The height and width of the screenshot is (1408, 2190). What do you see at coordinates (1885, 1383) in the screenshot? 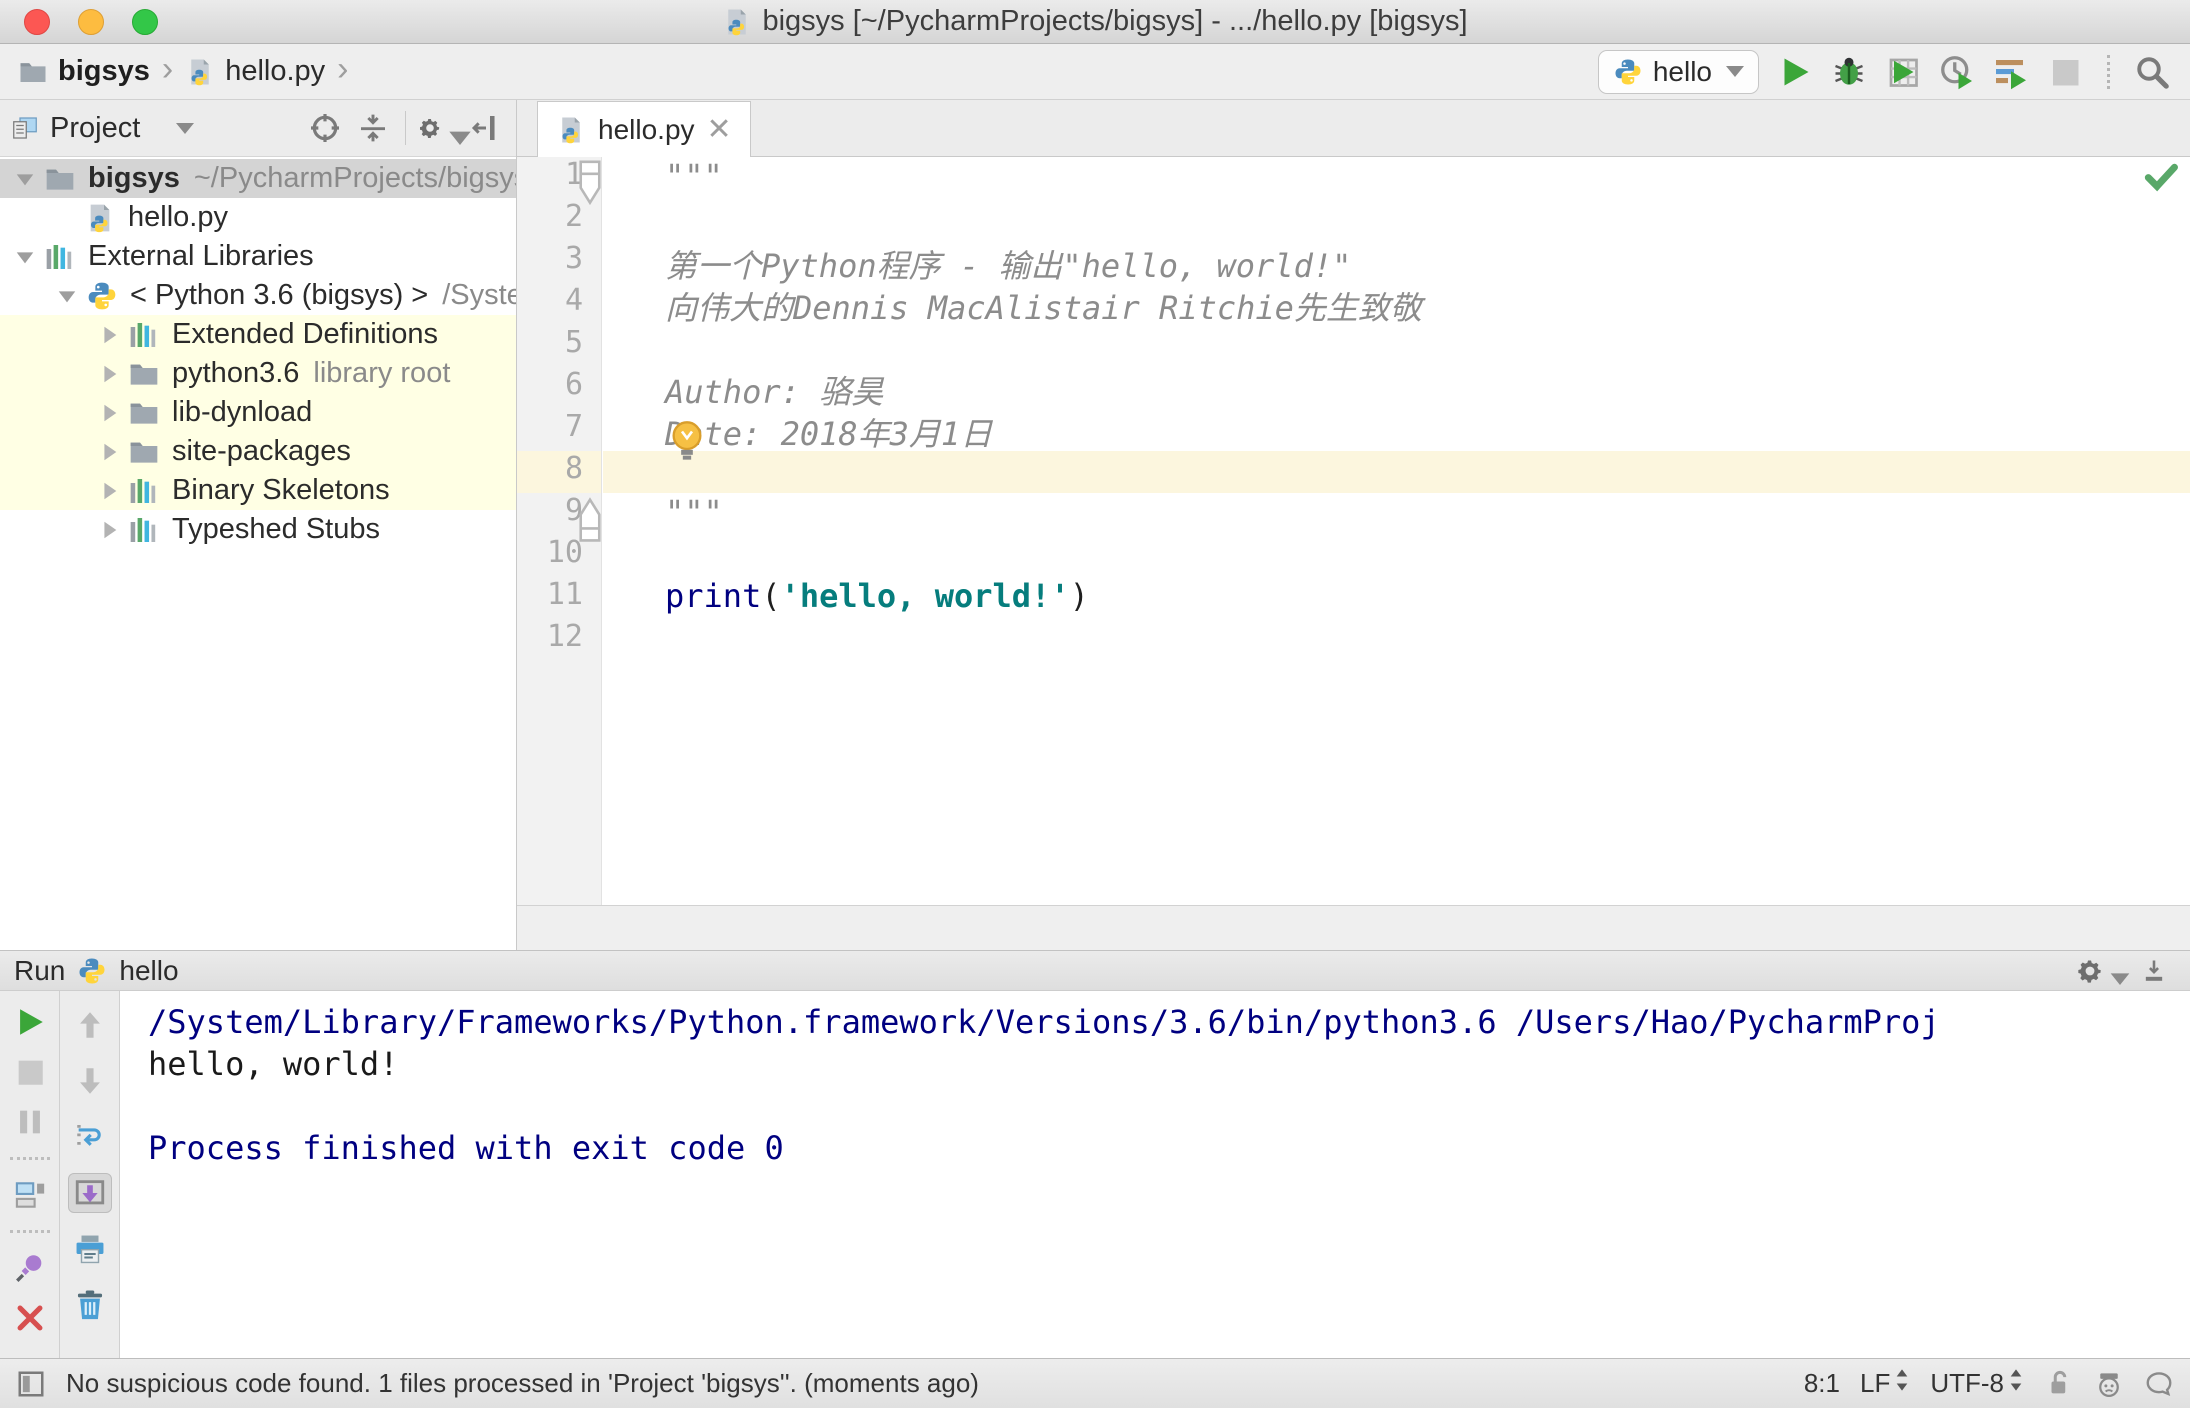
I see `line-separator-widget: LF` at bounding box center [1885, 1383].